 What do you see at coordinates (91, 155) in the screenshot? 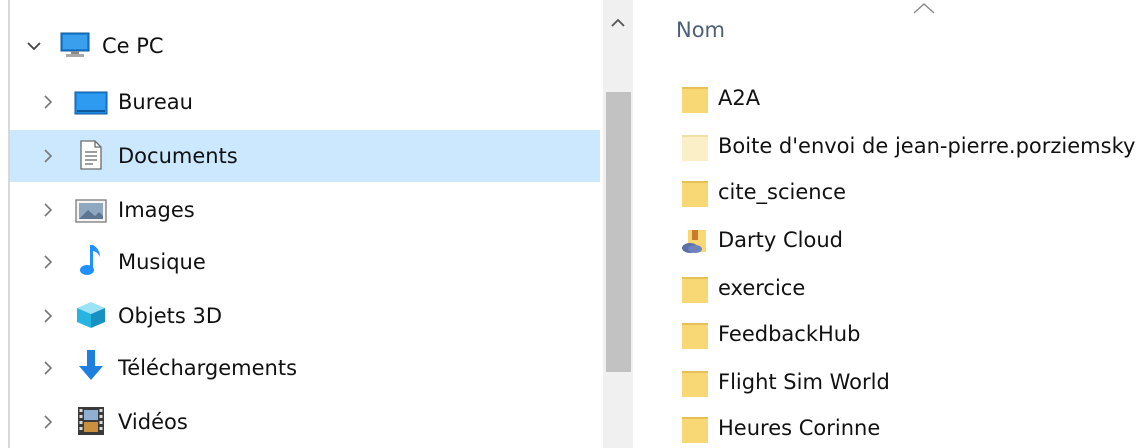
I see `documents-icon` at bounding box center [91, 155].